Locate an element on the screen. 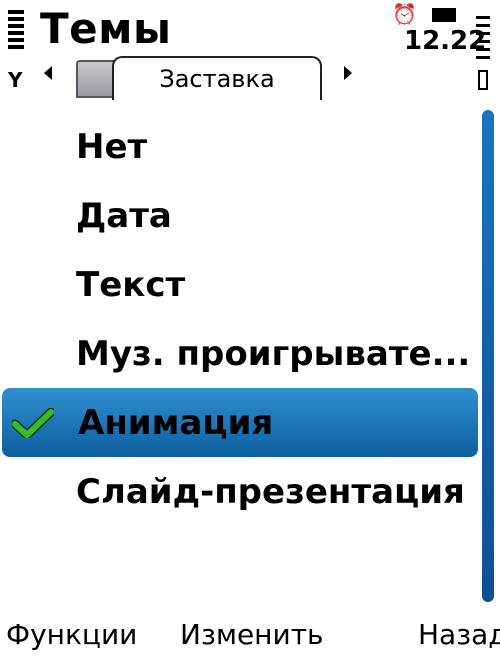 Image resolution: width=500 pixels, height=666 pixels. page-title: Темы is located at coordinates (106, 28).